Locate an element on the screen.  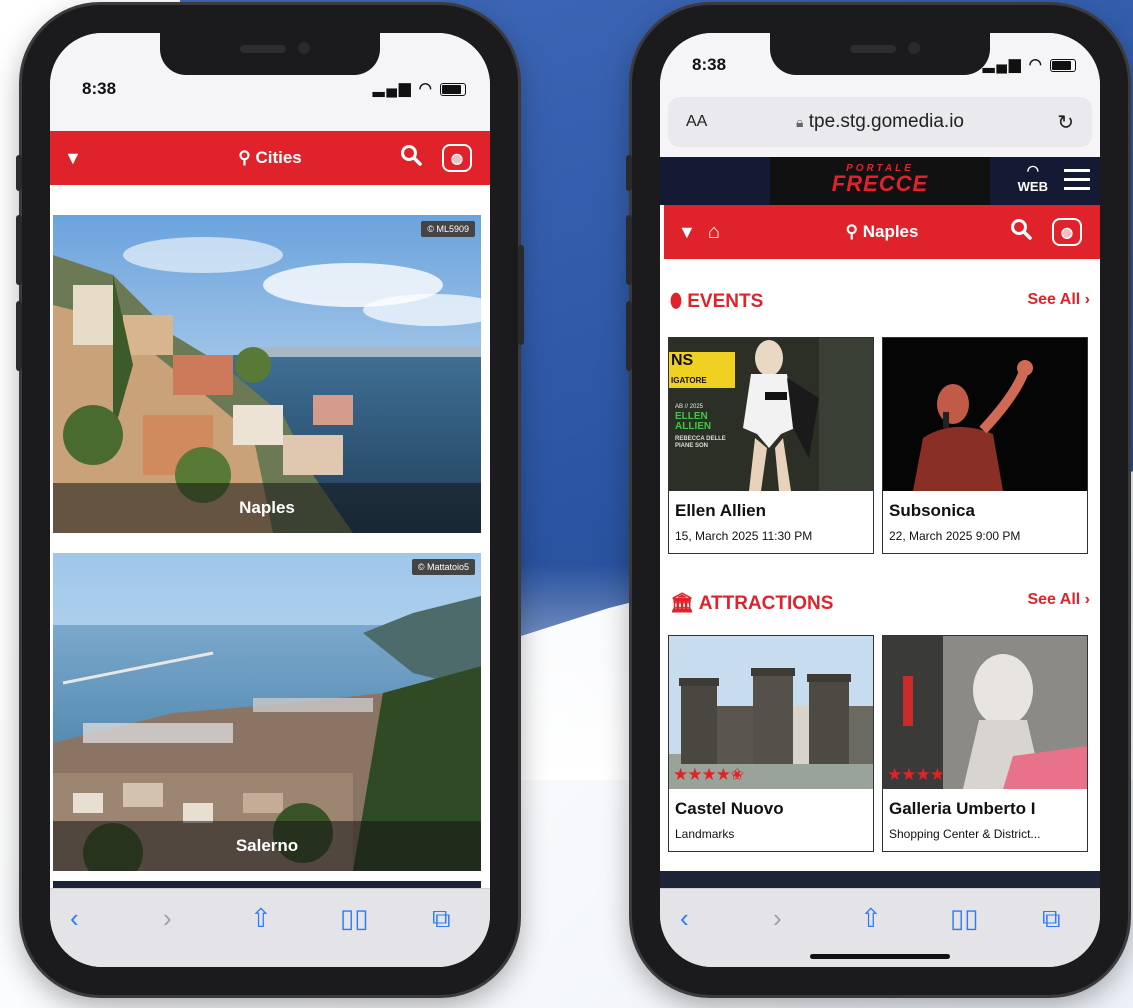
home-indicator is located at coordinates (880, 956).